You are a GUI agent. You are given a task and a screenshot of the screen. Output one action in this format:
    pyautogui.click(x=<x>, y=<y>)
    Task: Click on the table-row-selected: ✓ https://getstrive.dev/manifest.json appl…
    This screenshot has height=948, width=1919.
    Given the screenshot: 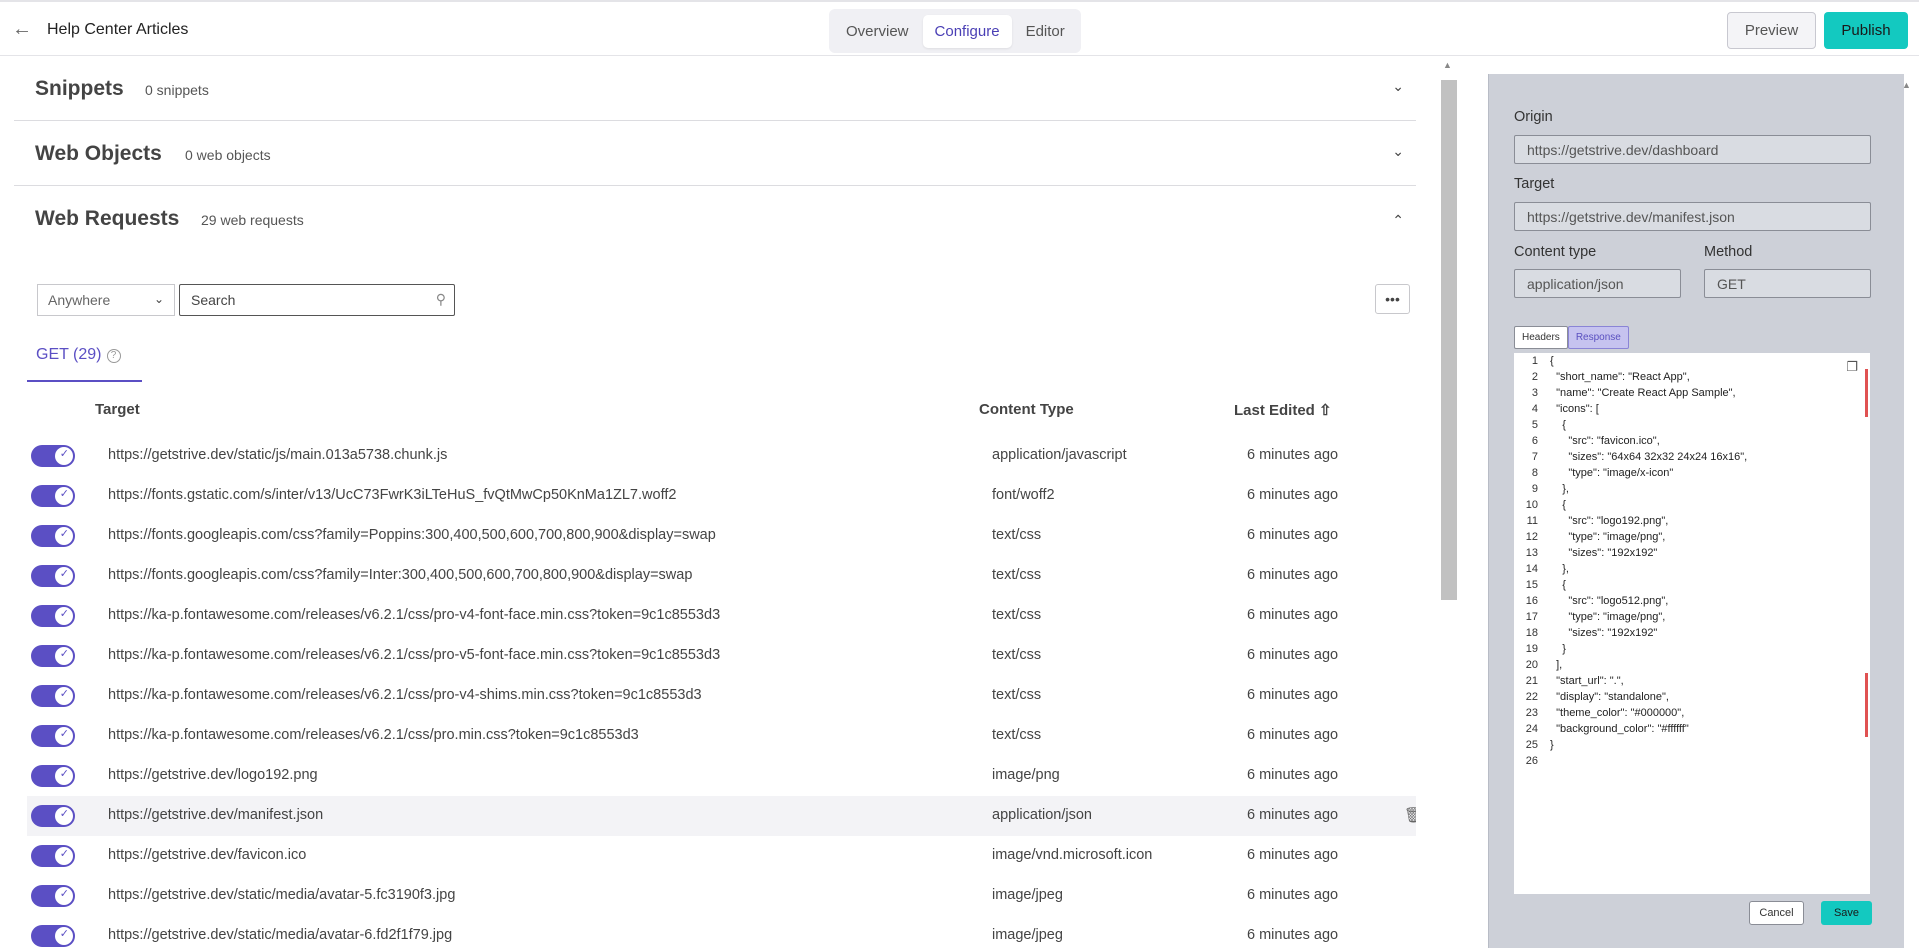 What is the action you would take?
    pyautogui.click(x=721, y=816)
    